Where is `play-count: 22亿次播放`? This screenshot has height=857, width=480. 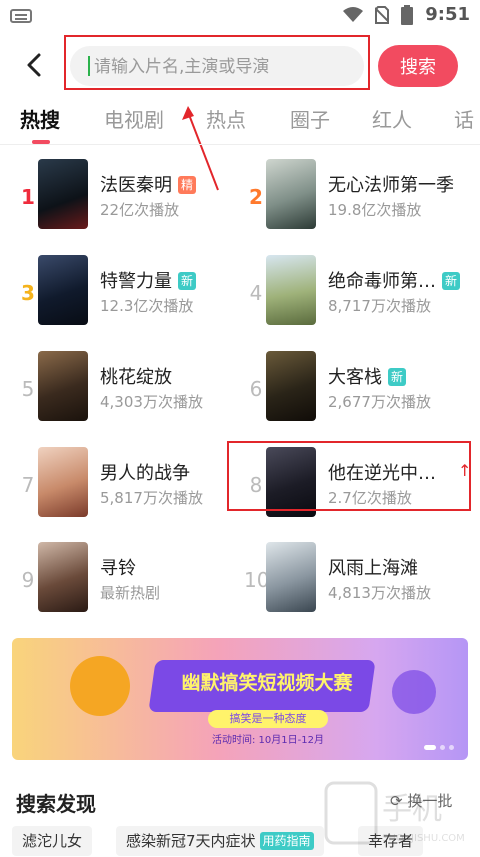
play-count: 22亿次播放 is located at coordinates (140, 210).